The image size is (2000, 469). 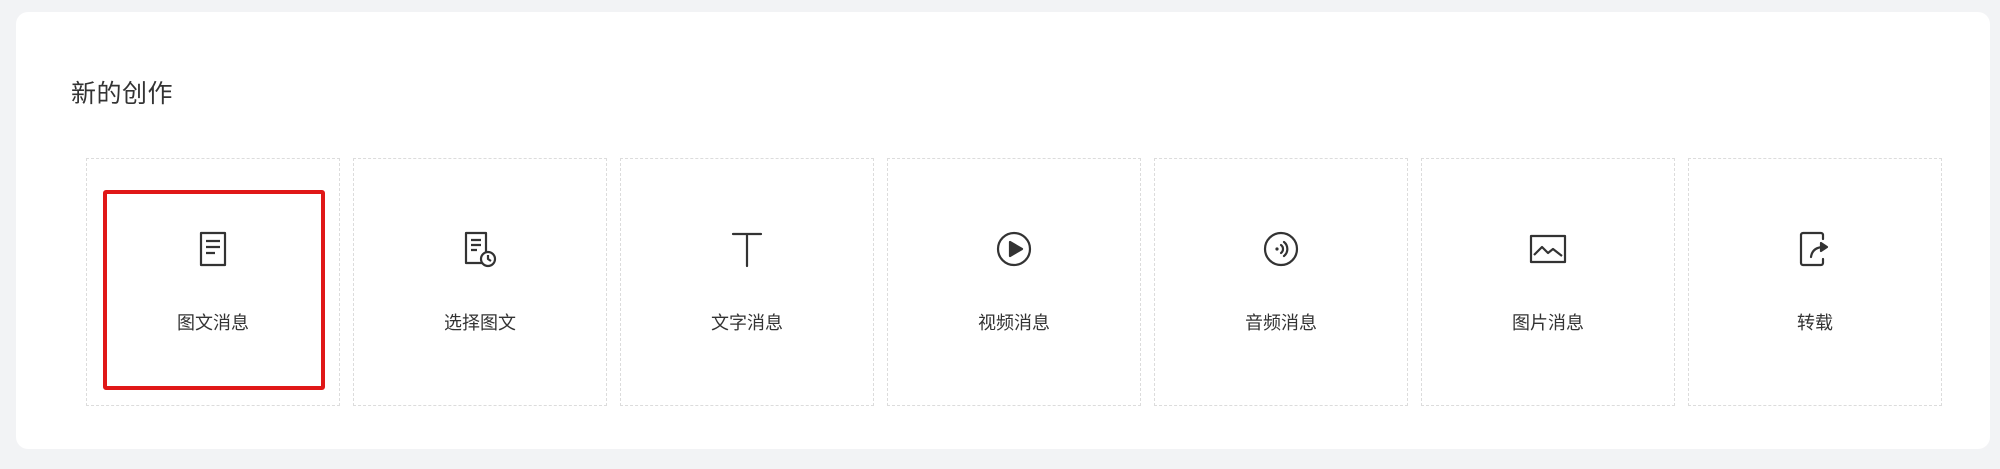 What do you see at coordinates (1815, 323) in the screenshot?
I see `card-label: 转载` at bounding box center [1815, 323].